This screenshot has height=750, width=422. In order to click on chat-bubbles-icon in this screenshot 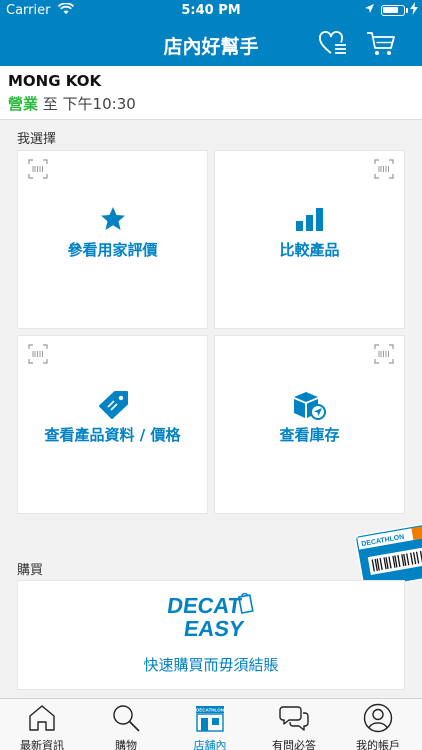, I will do `click(294, 718)`.